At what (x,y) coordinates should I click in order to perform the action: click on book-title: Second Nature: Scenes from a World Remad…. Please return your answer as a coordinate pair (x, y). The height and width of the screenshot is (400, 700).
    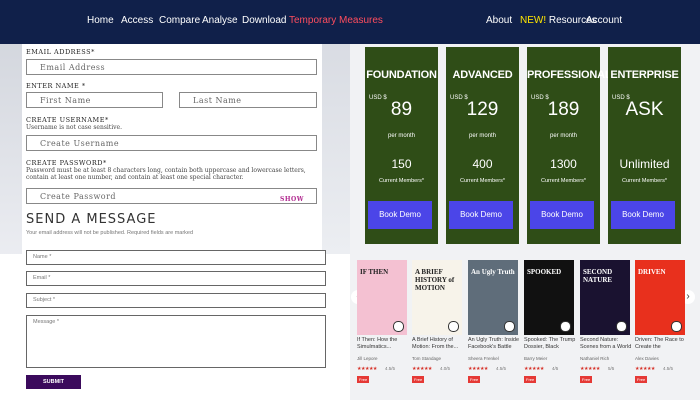
    Looking at the image, I should click on (607, 344).